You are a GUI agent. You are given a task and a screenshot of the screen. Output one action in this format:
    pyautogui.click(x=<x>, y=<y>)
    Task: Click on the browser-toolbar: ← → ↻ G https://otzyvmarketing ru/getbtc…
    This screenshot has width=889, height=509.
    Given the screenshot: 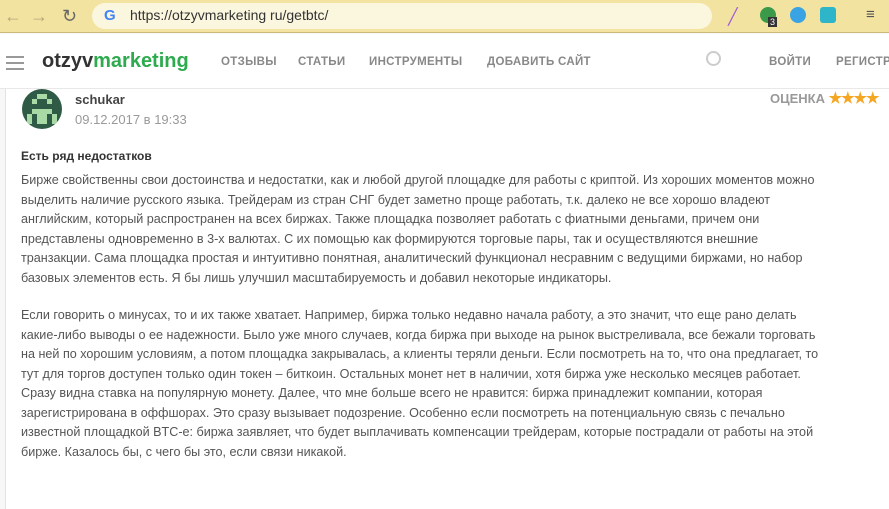 What is the action you would take?
    pyautogui.click(x=444, y=16)
    